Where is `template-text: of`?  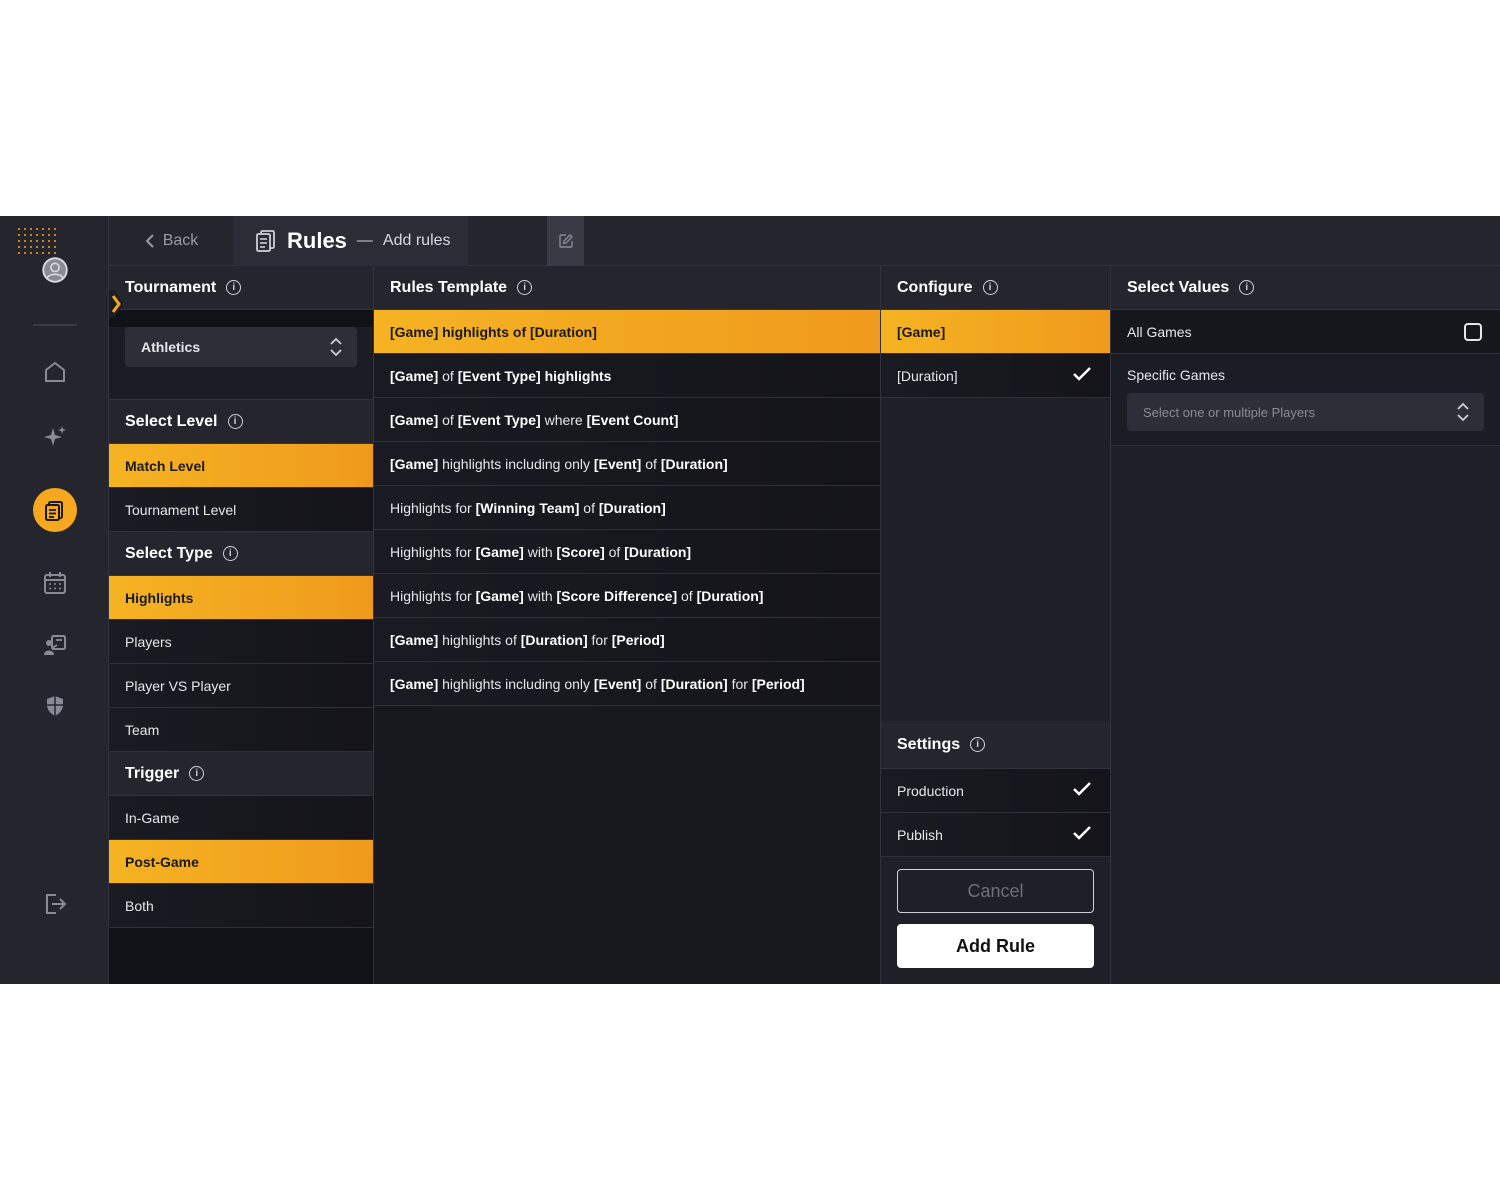
template-text: of is located at coordinates (651, 683).